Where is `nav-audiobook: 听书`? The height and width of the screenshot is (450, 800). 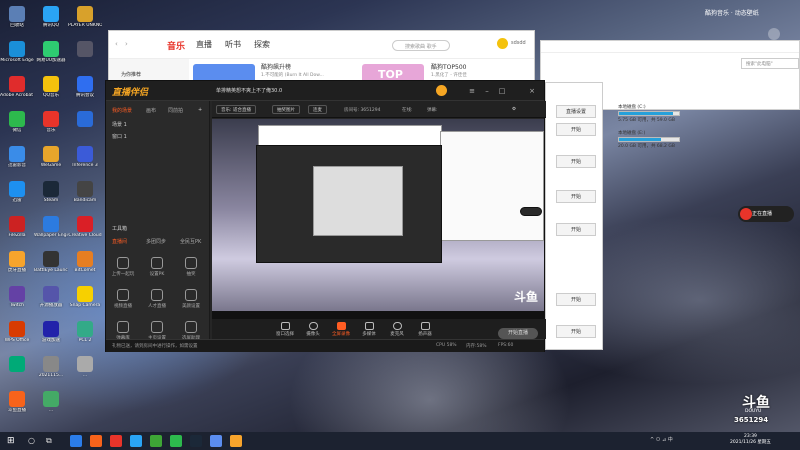
nav-audiobook: 听书 is located at coordinates (233, 44).